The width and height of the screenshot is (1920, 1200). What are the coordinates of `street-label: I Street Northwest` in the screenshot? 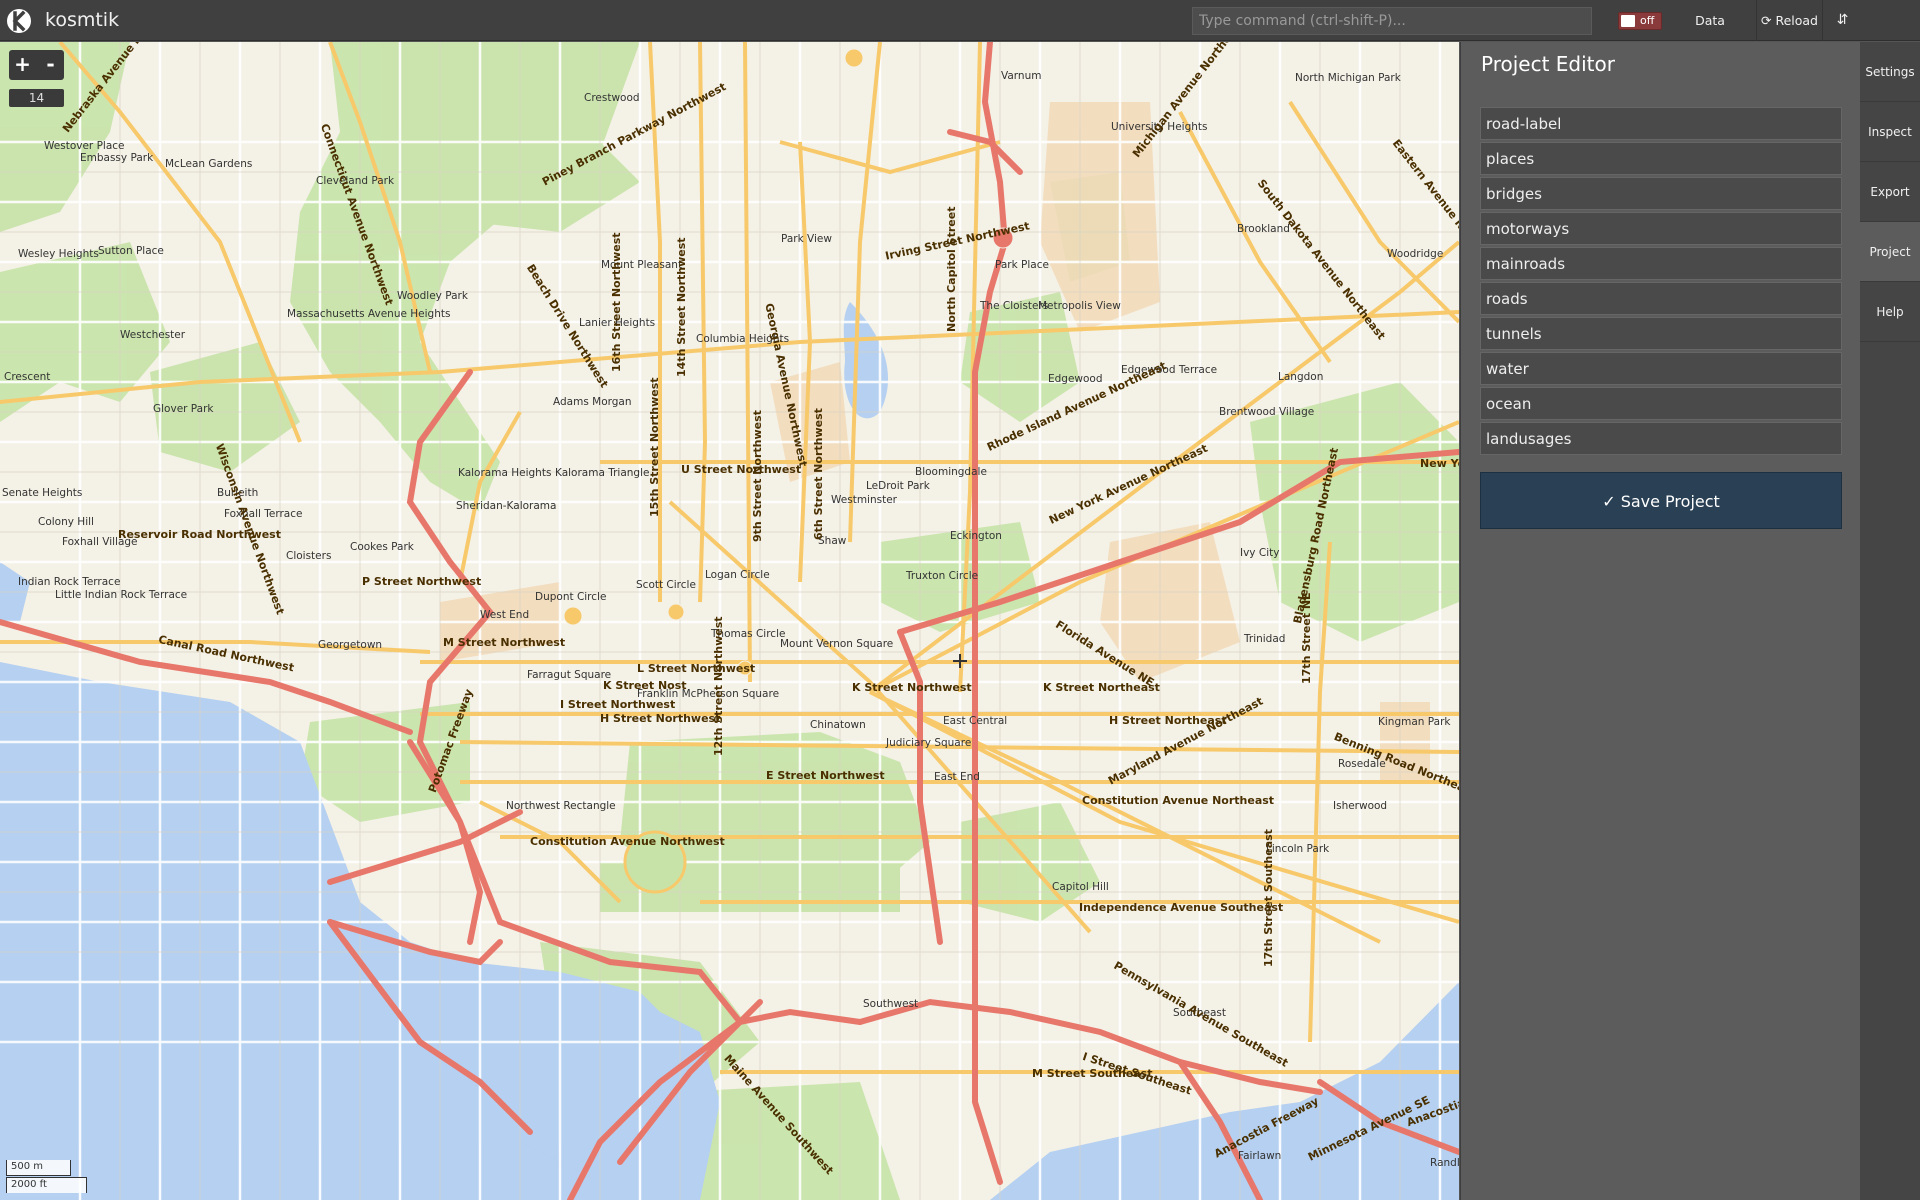 It's located at (618, 704).